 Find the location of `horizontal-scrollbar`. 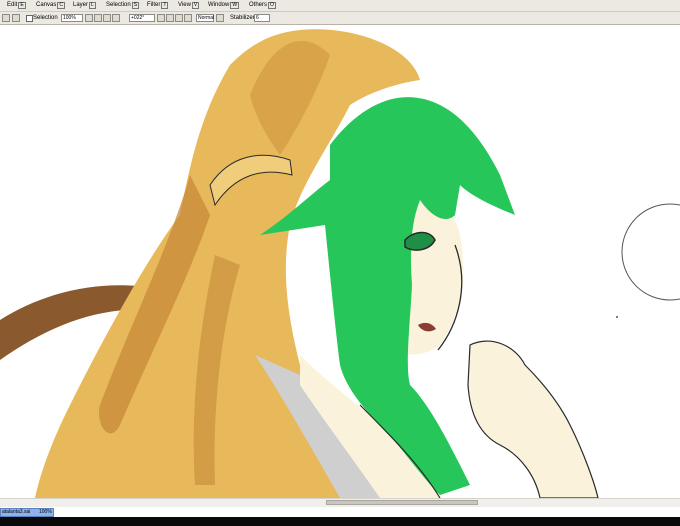

horizontal-scrollbar is located at coordinates (340, 502).